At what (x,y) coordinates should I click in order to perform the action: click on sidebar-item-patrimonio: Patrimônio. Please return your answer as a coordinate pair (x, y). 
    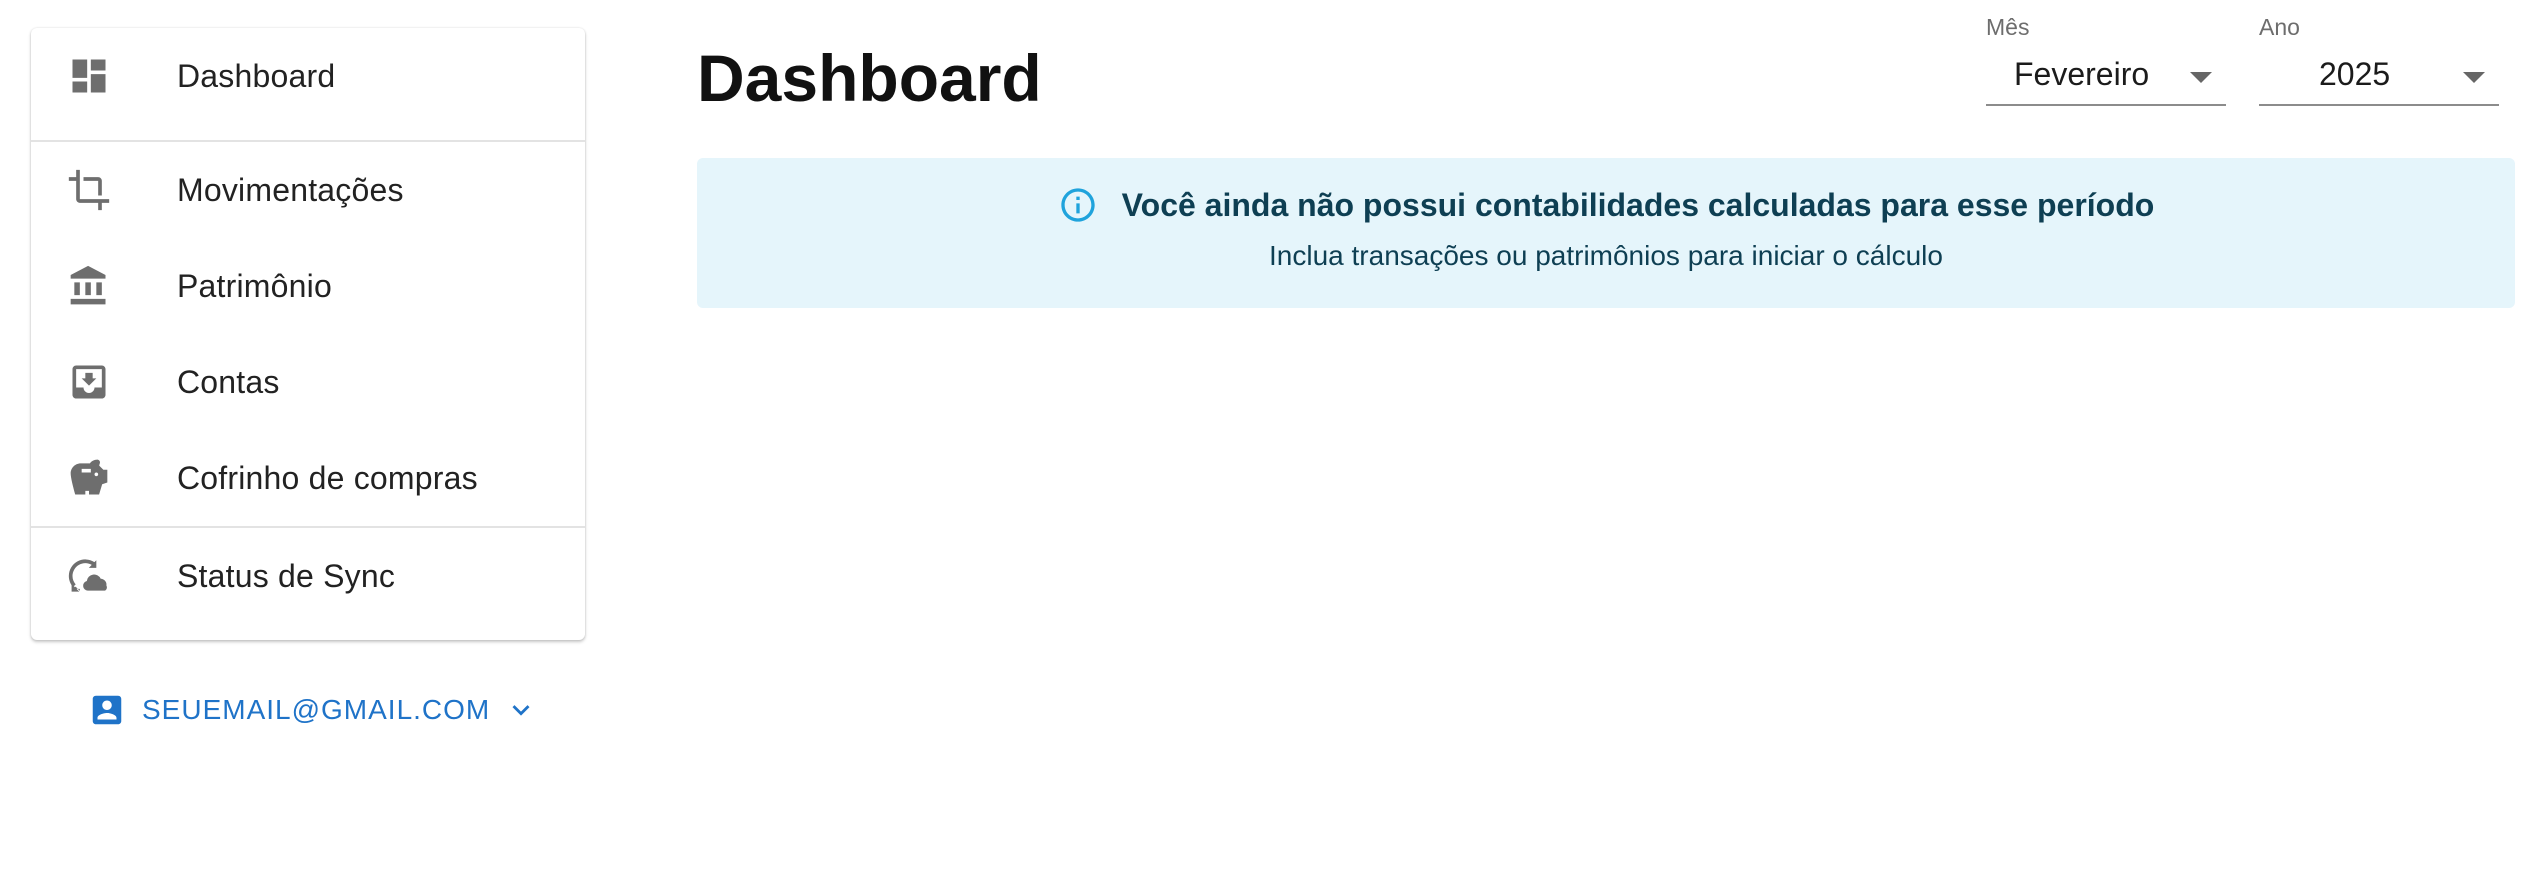
    Looking at the image, I should click on (308, 286).